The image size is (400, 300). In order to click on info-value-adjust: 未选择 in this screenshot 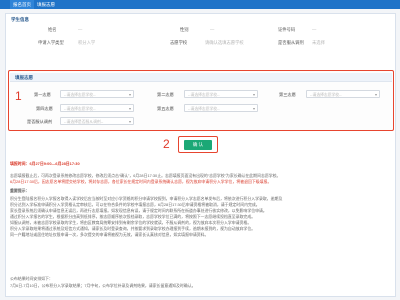, I will do `click(318, 42)`.